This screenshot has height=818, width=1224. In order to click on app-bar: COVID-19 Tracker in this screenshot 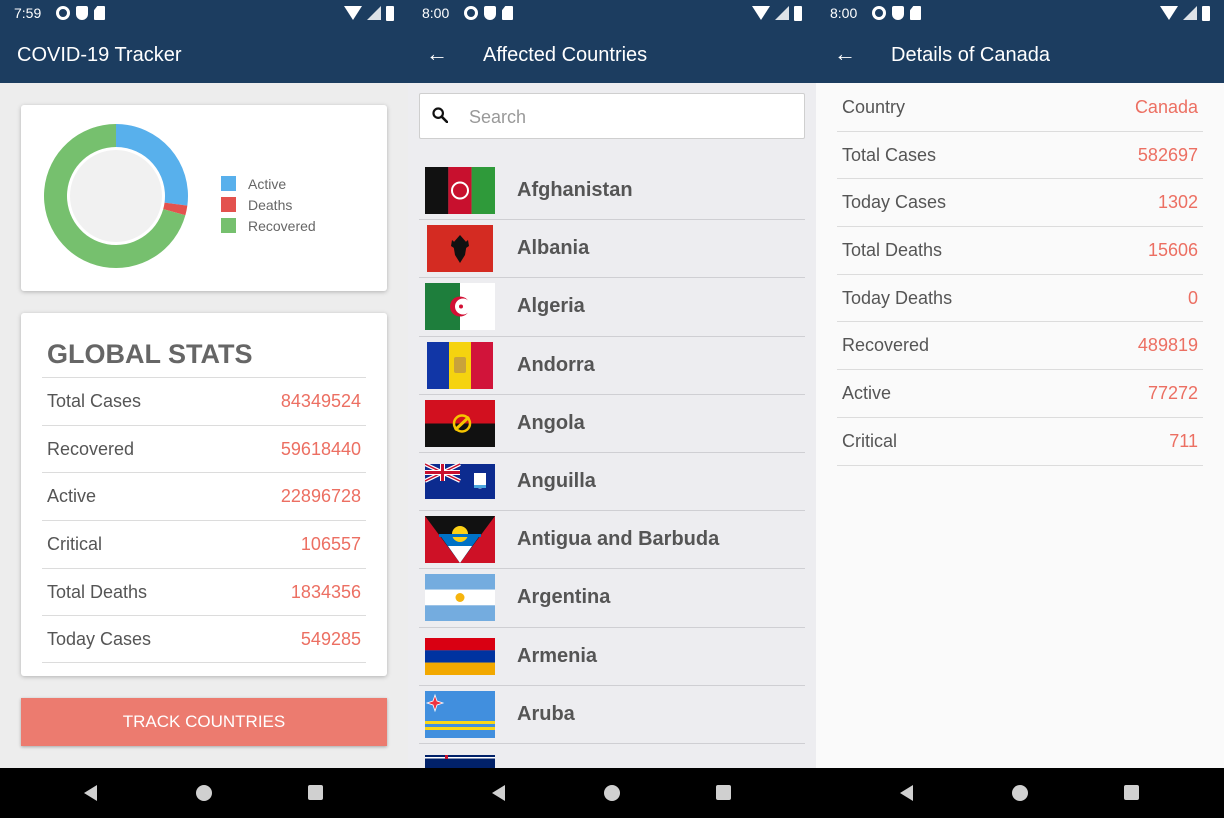, I will do `click(204, 55)`.